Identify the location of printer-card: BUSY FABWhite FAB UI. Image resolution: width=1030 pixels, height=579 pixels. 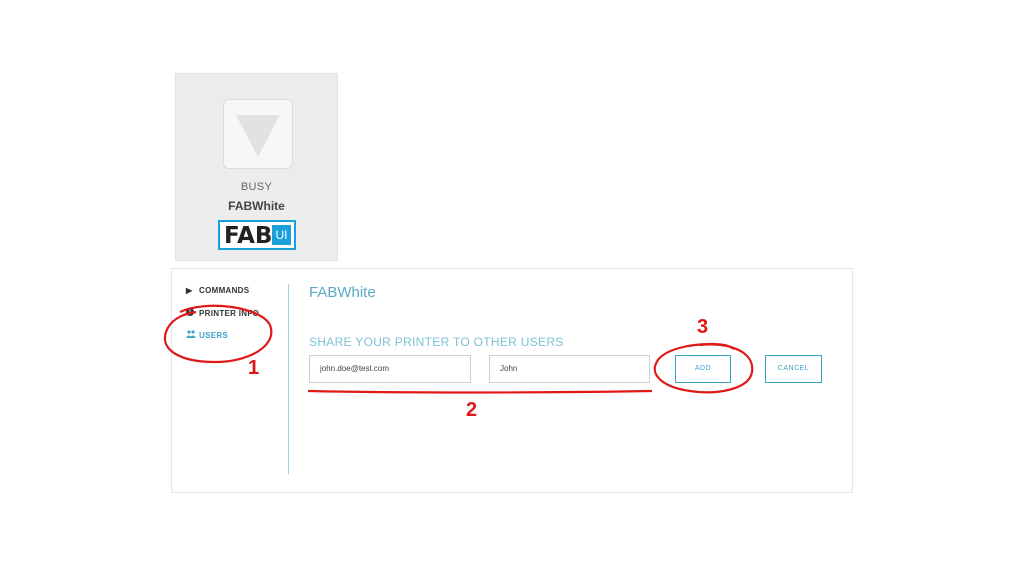
(256, 167).